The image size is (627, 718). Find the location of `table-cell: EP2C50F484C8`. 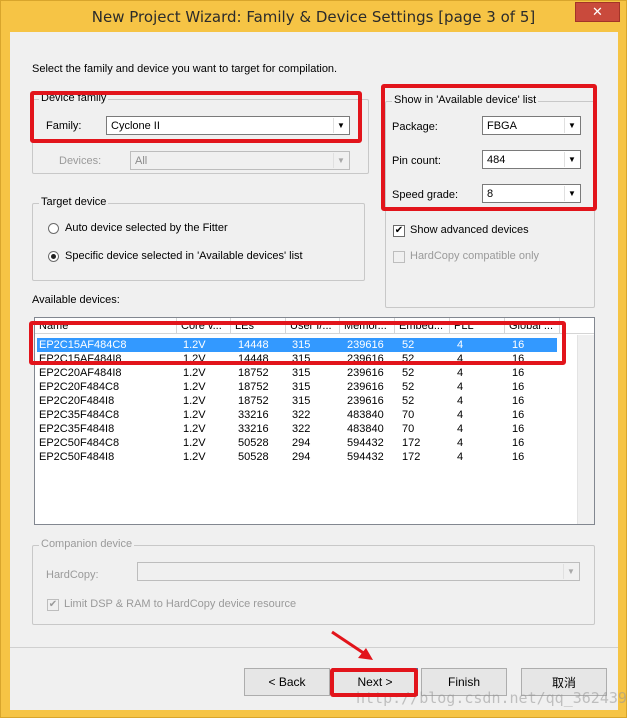

table-cell: EP2C50F484C8 is located at coordinates (79, 443).